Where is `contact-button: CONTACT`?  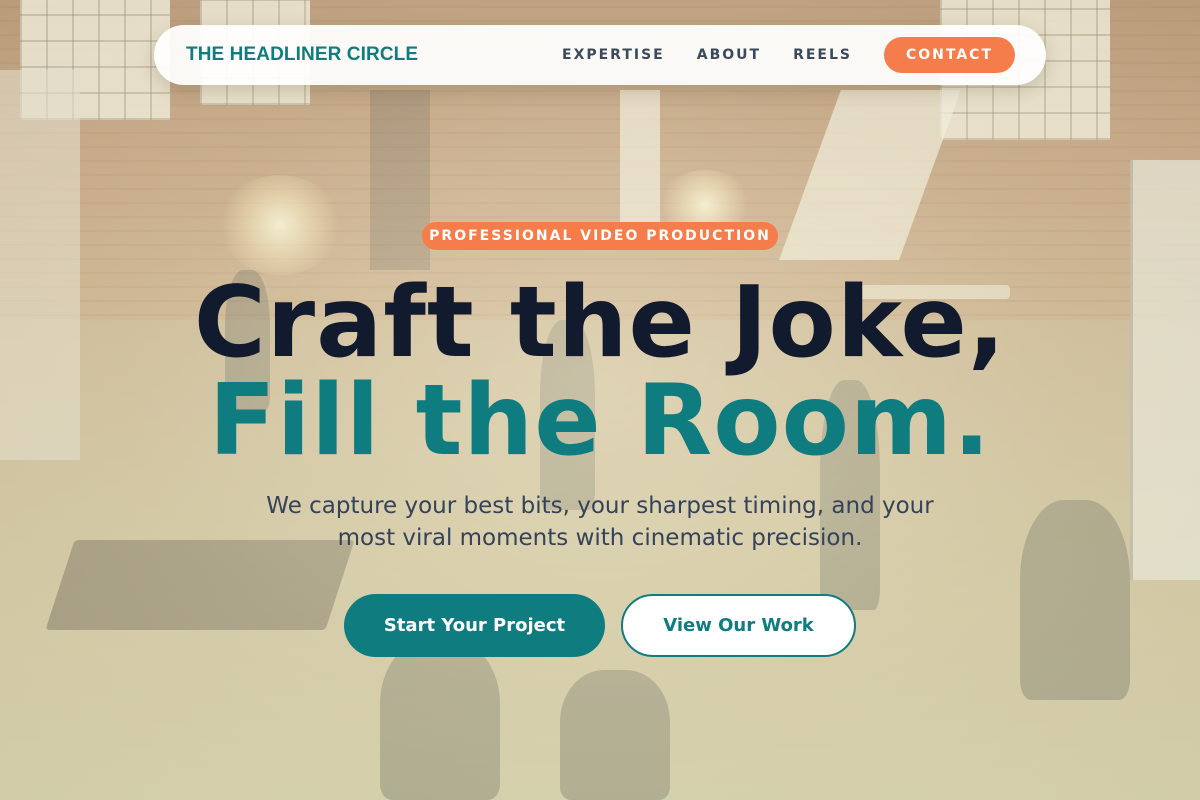
contact-button: CONTACT is located at coordinates (949, 55).